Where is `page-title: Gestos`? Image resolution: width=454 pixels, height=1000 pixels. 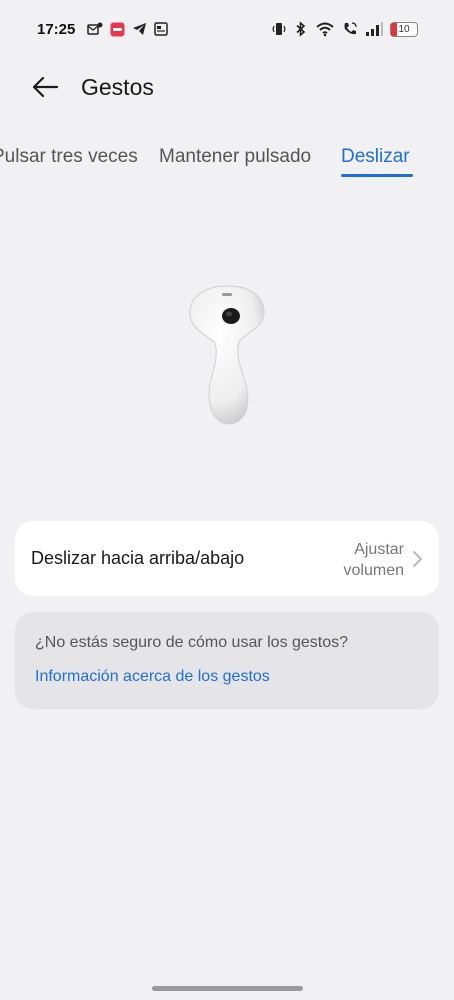
page-title: Gestos is located at coordinates (117, 87).